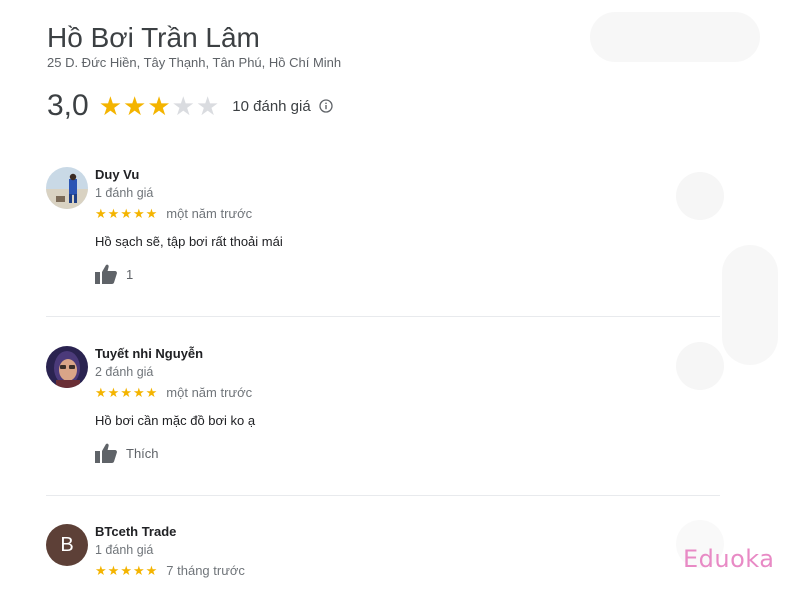  I want to click on review-text: Hồ sạch sẽ, tập bơi rất thoải mái, so click(189, 241).